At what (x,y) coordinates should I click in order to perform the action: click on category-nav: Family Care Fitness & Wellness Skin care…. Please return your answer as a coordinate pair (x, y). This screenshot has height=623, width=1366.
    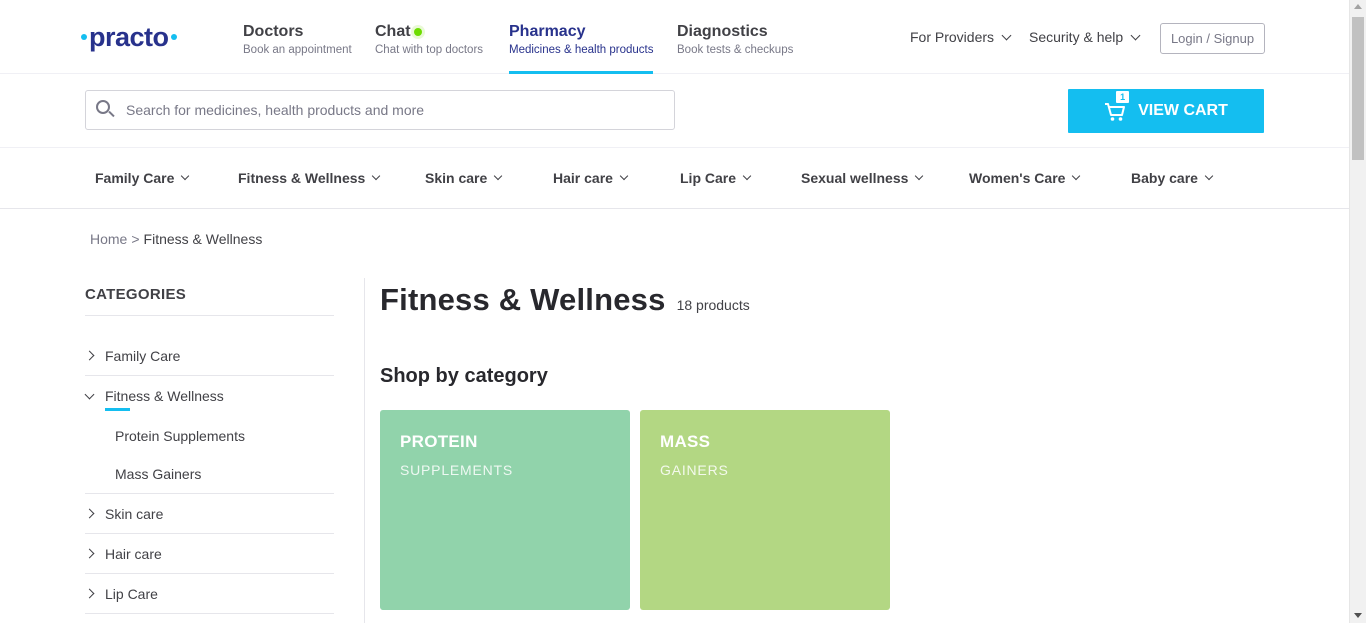
    Looking at the image, I should click on (674, 178).